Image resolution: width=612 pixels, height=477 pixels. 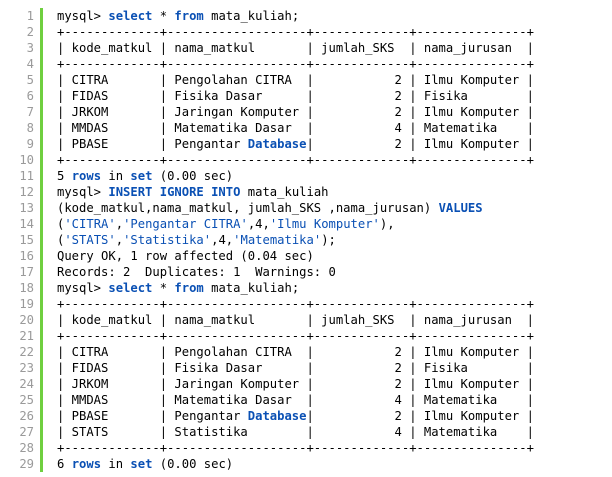 What do you see at coordinates (26, 416) in the screenshot?
I see `line-number: 26` at bounding box center [26, 416].